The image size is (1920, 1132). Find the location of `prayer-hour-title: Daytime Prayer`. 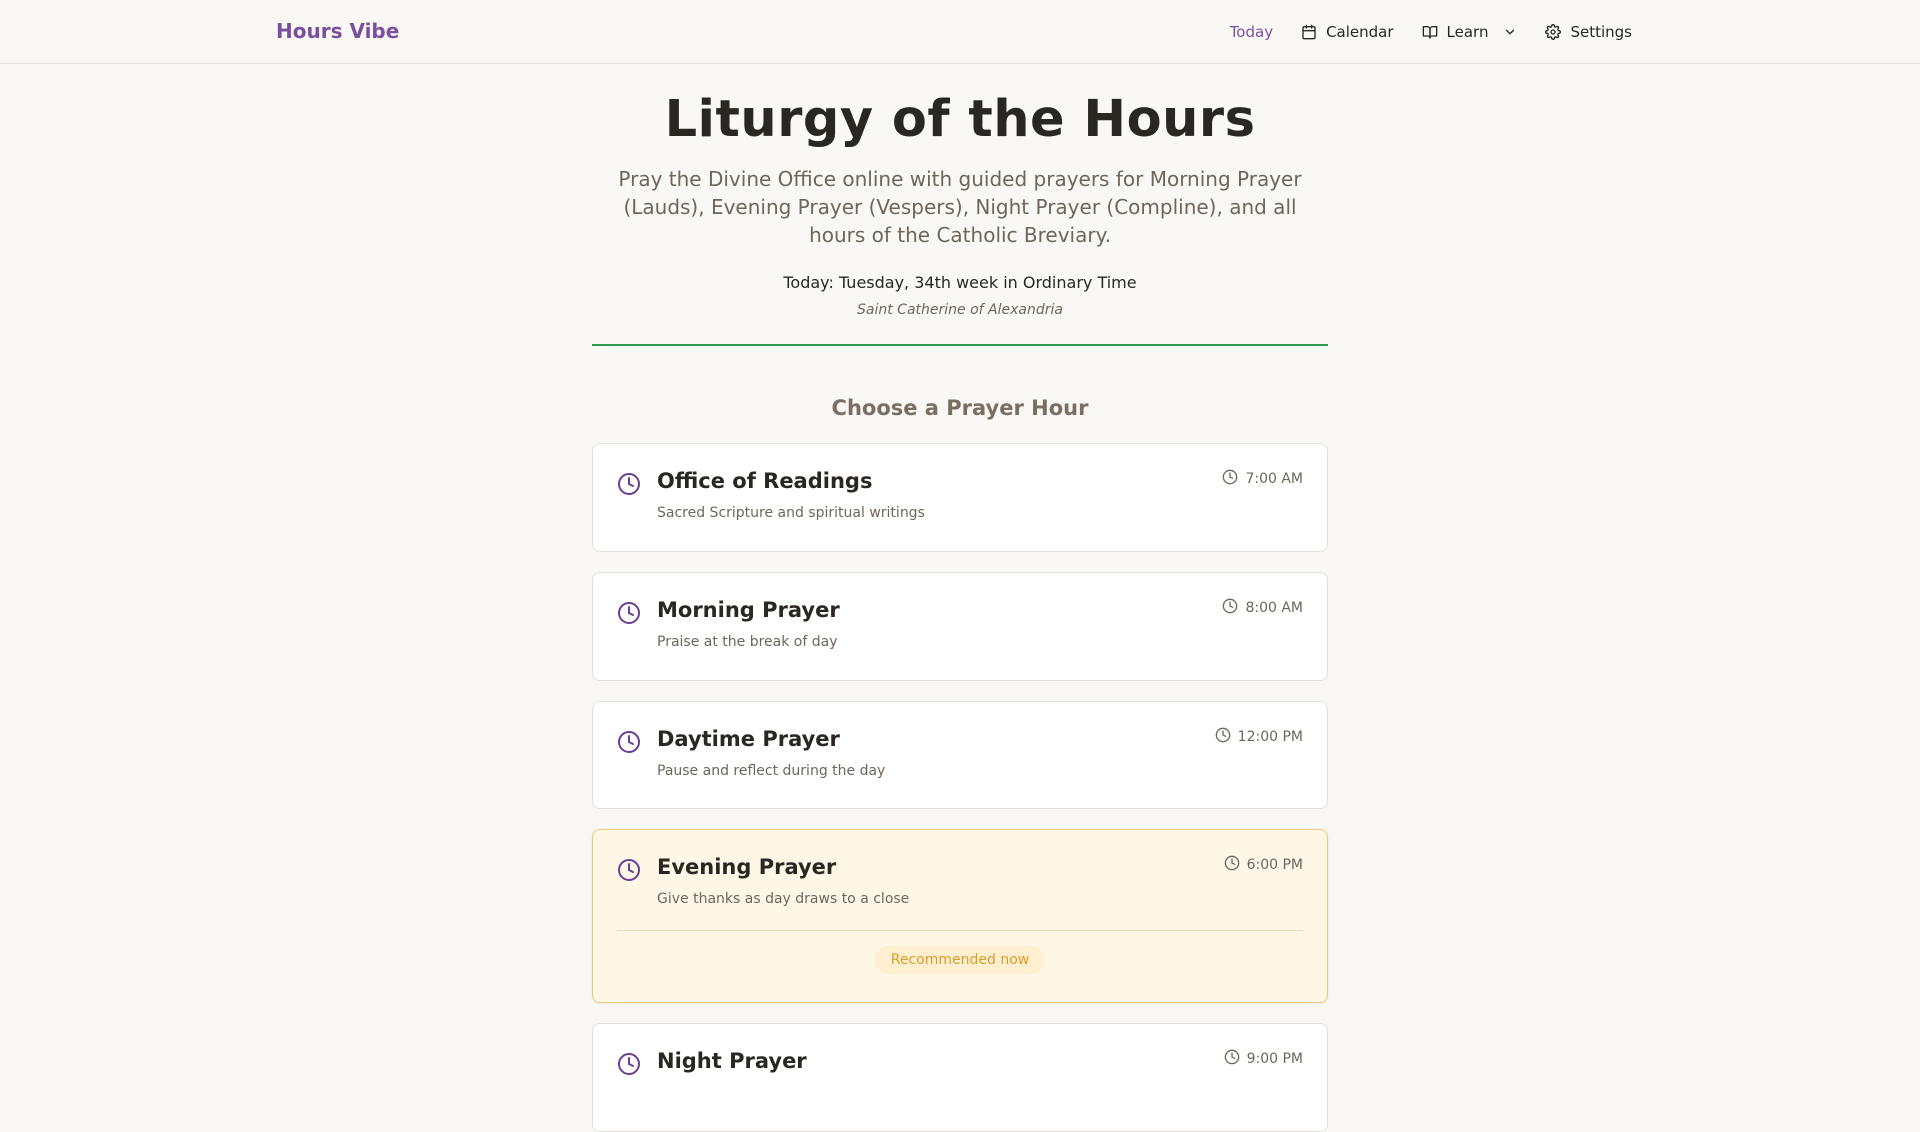

prayer-hour-title: Daytime Prayer is located at coordinates (748, 739).